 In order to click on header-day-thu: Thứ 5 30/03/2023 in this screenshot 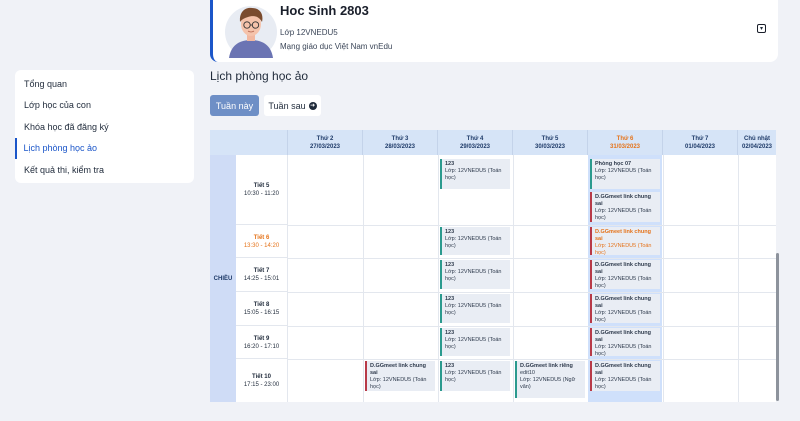, I will do `click(550, 142)`.